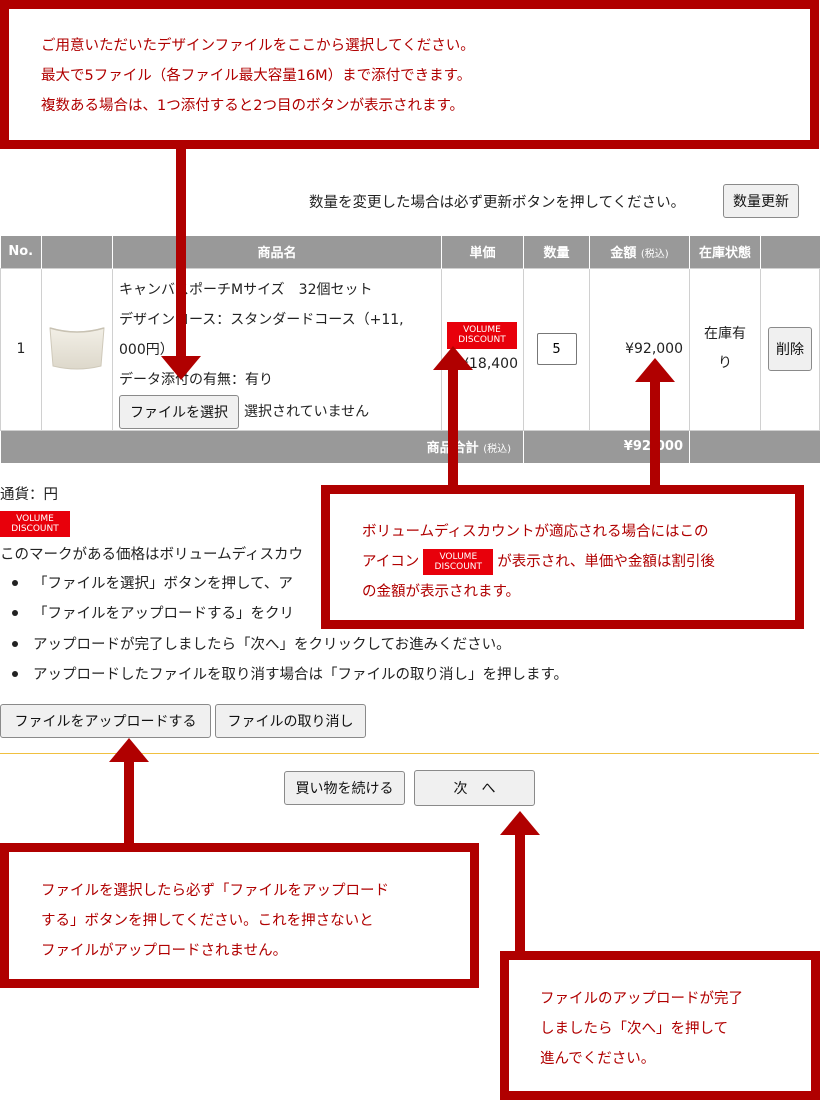  Describe the element at coordinates (725, 349) in the screenshot. I see `stock-cell: 在庫有 り` at that location.